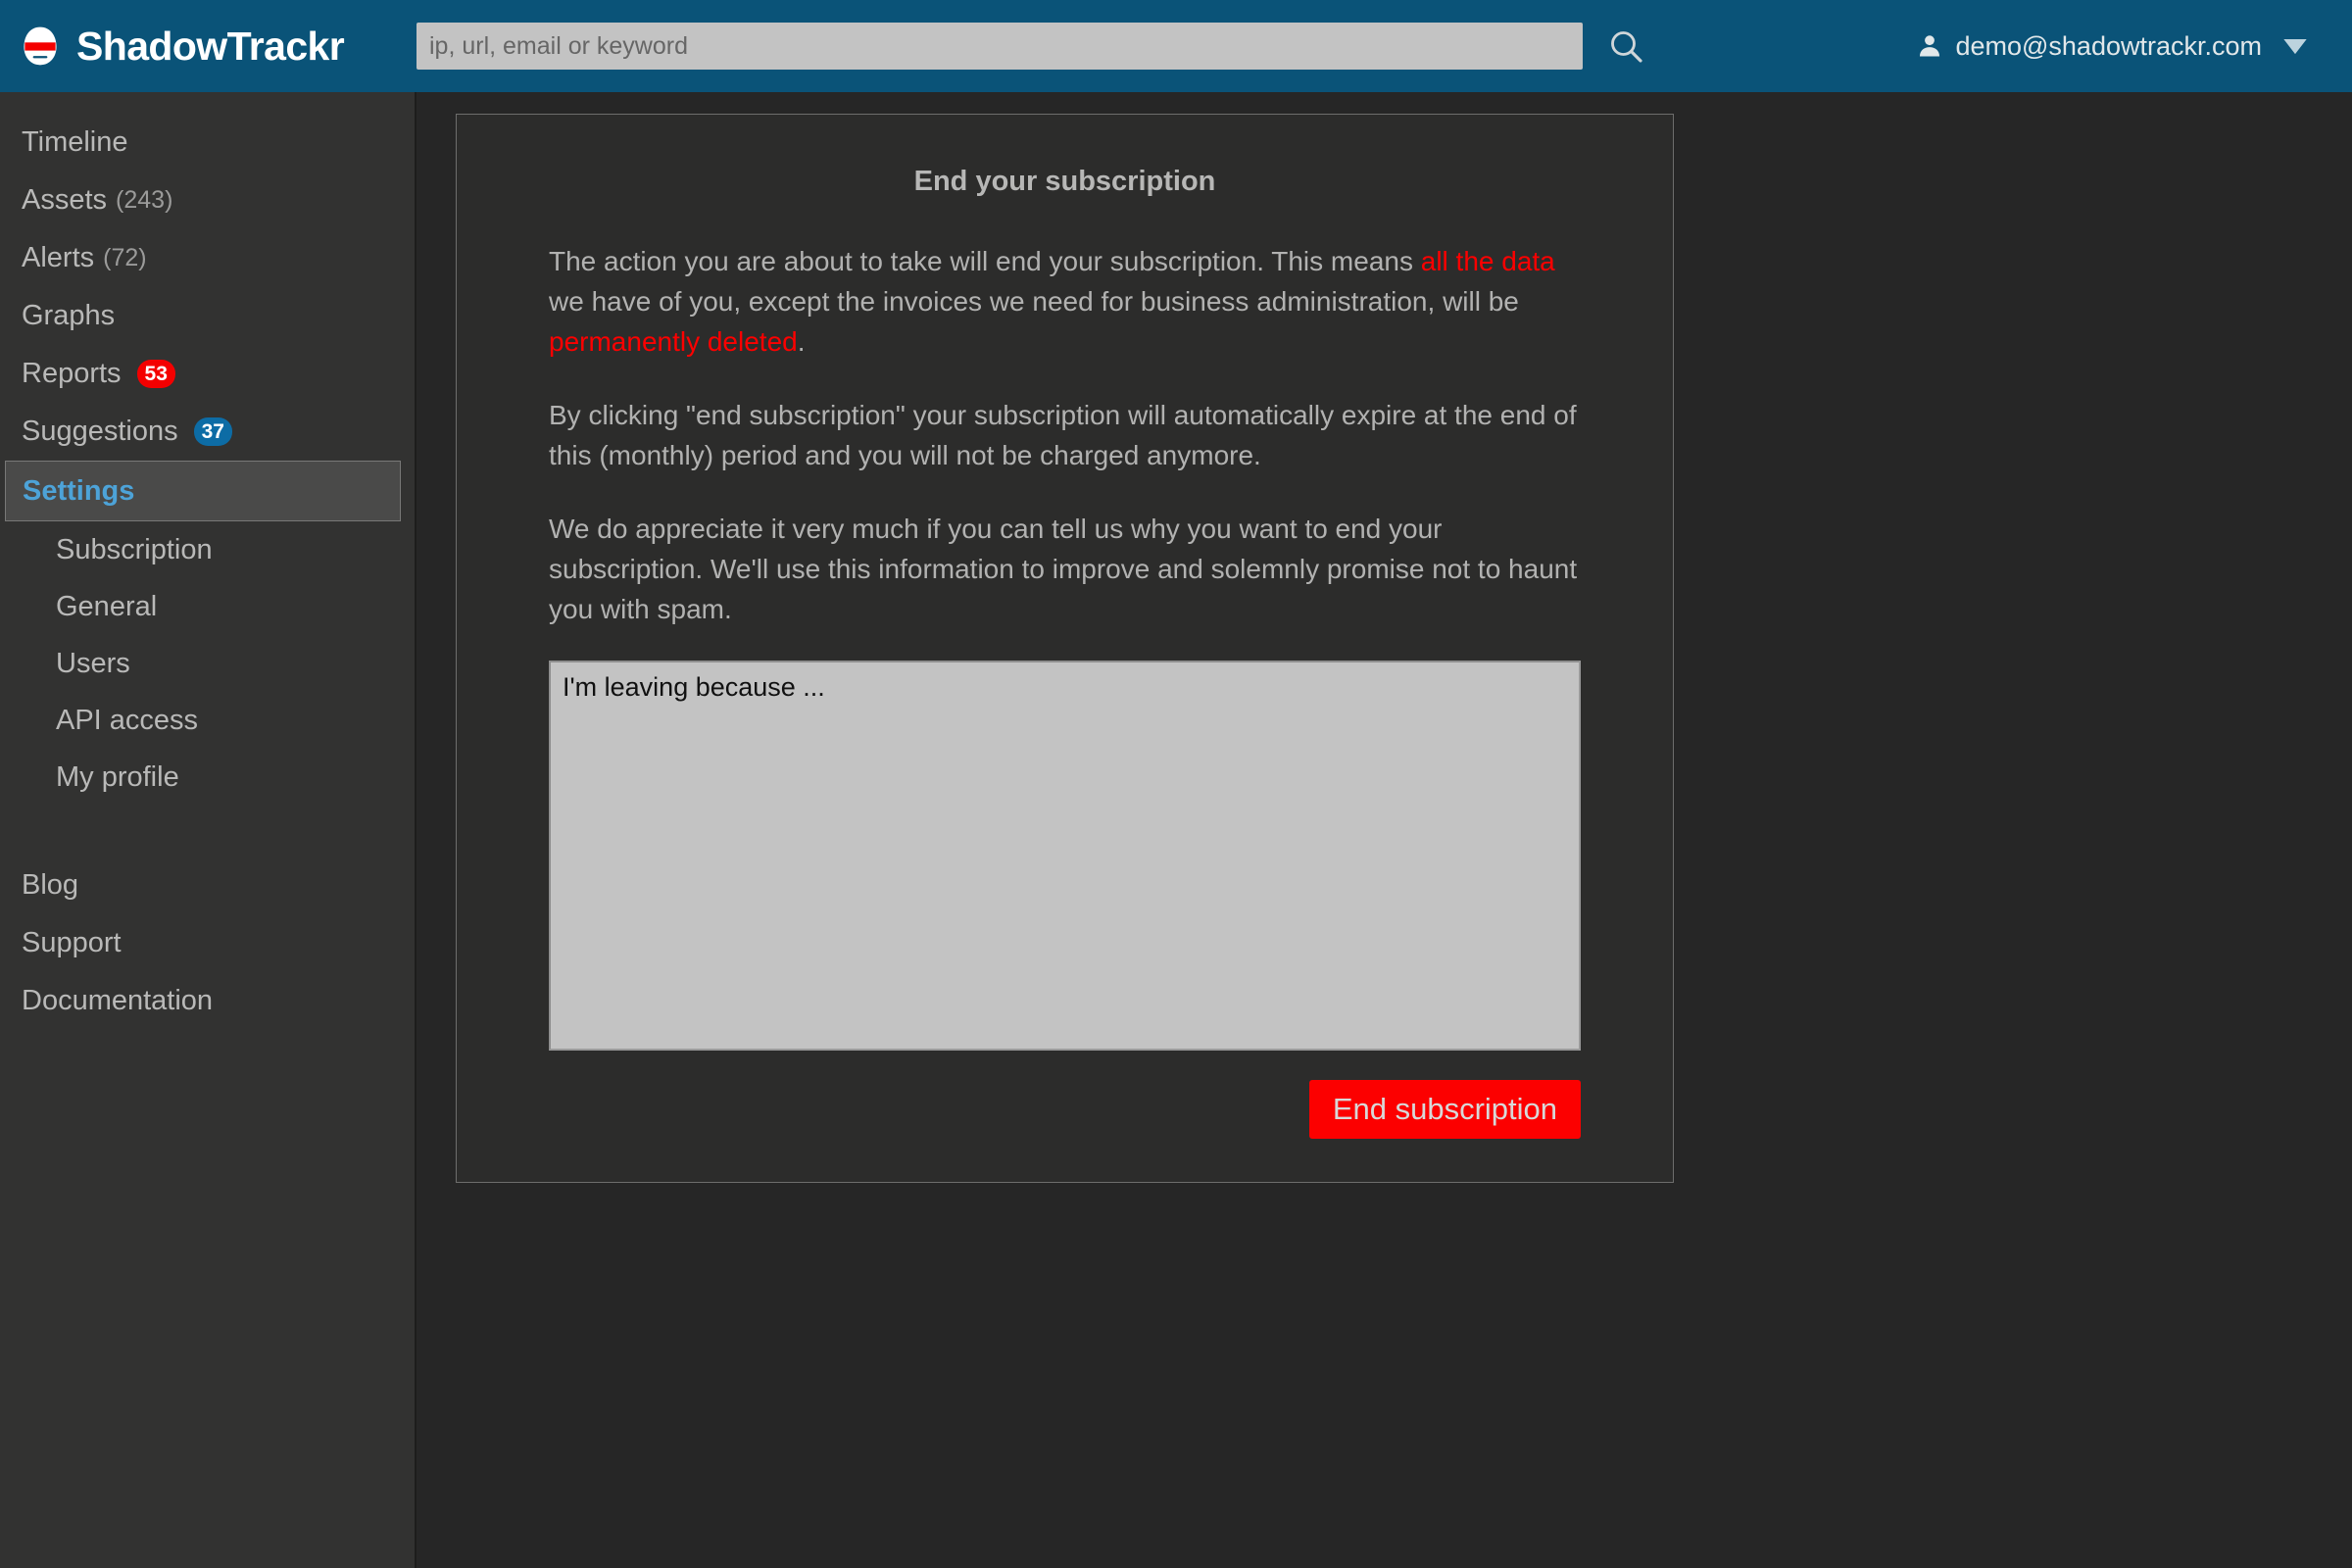  What do you see at coordinates (207, 777) in the screenshot?
I see `sidebar-item-my-profile: My profile` at bounding box center [207, 777].